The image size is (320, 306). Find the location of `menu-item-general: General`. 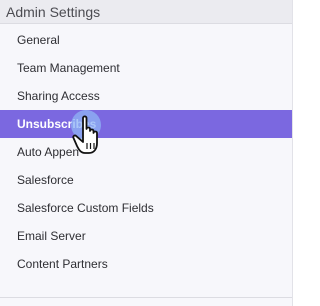

menu-item-general: General is located at coordinates (146, 40).